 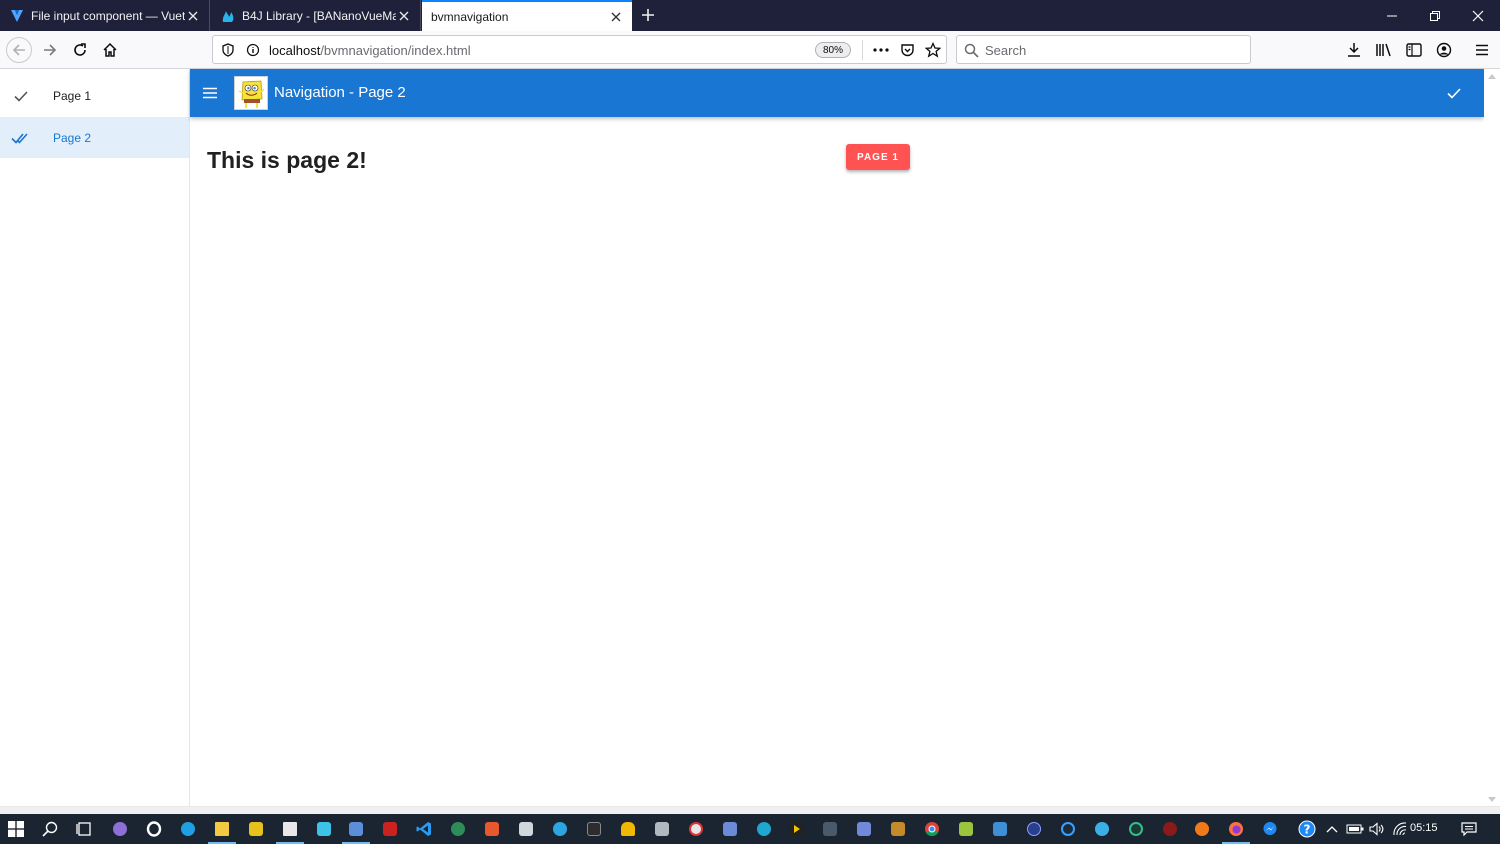 I want to click on telegram-icon, so click(x=560, y=829).